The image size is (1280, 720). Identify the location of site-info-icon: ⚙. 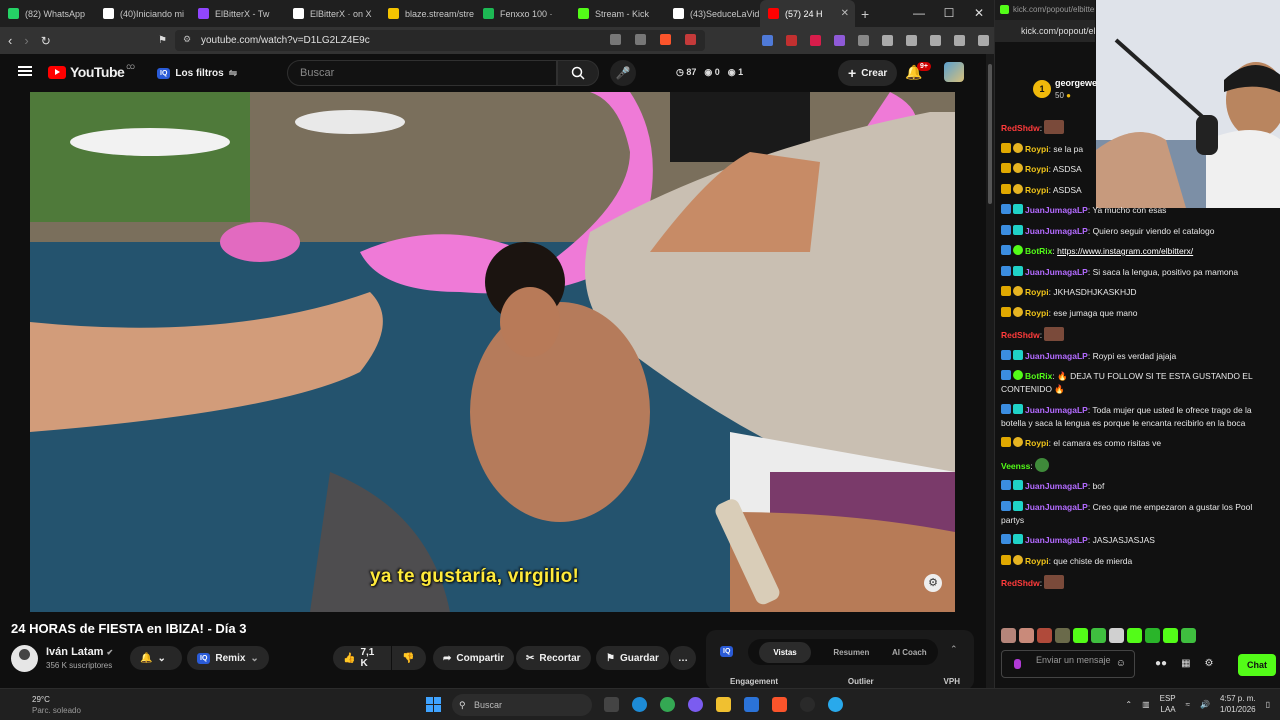
(187, 39).